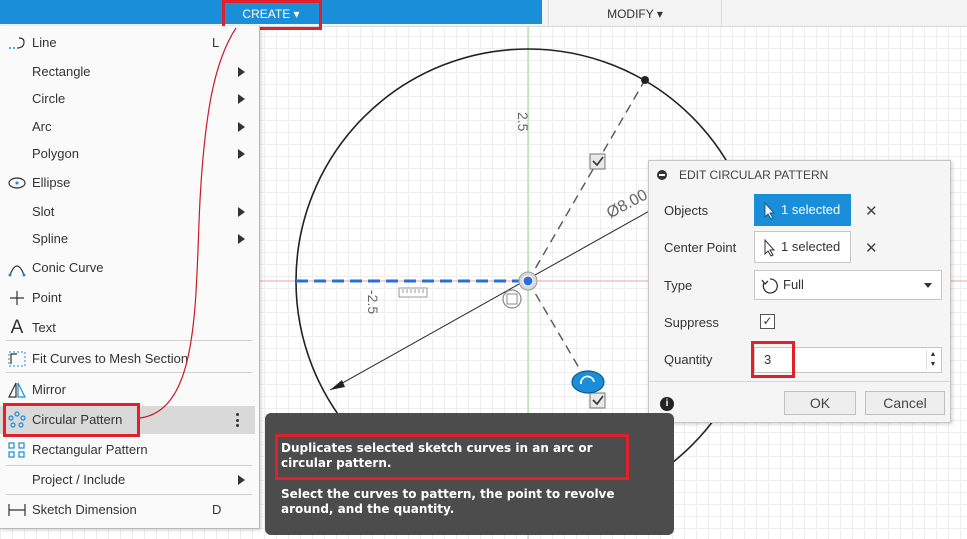 The height and width of the screenshot is (539, 967). What do you see at coordinates (17, 510) in the screenshot?
I see `sketch-dimension-icon` at bounding box center [17, 510].